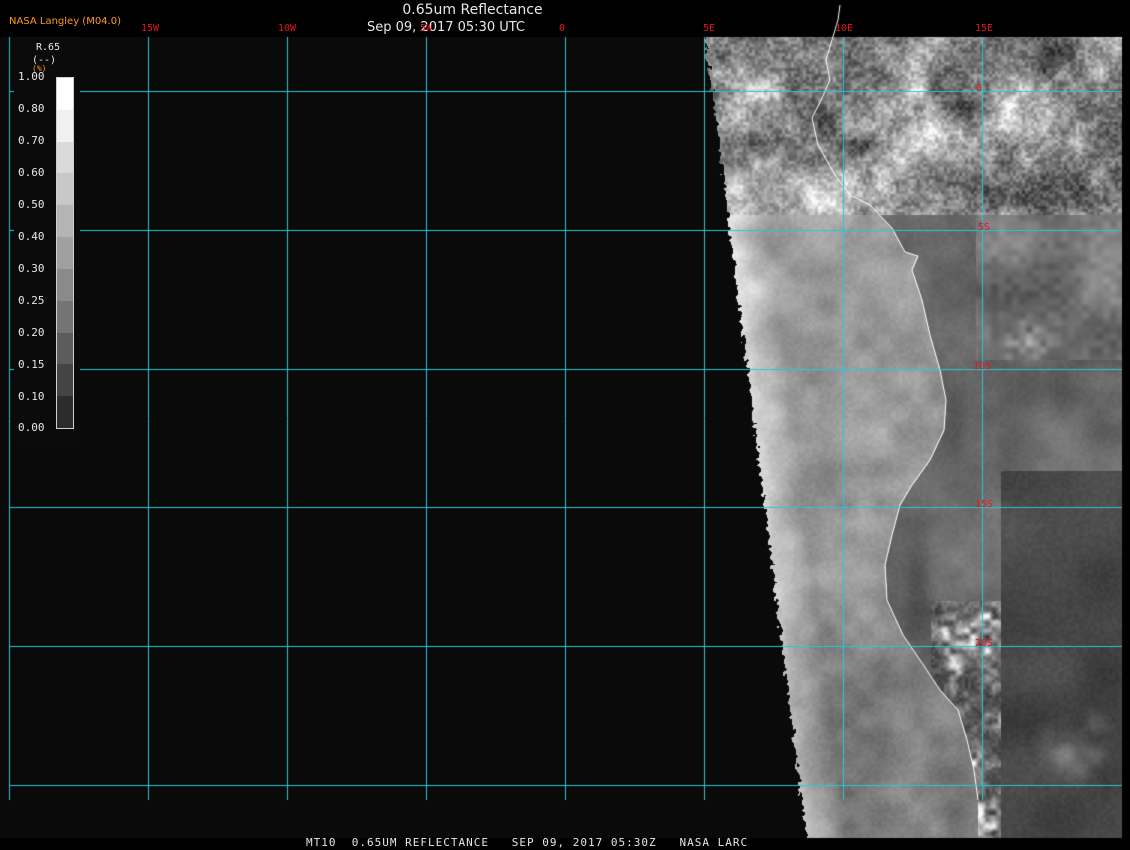  I want to click on latitude-label: 5S, so click(984, 227).